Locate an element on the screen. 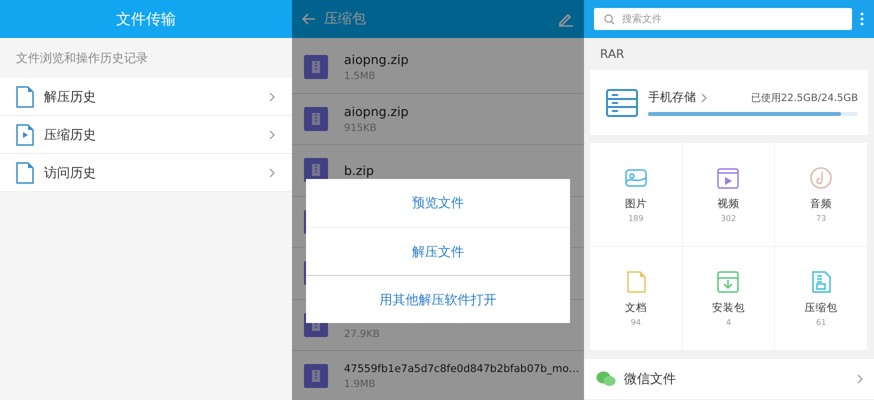 The width and height of the screenshot is (874, 400). storage-name: 手机存储 is located at coordinates (672, 97).